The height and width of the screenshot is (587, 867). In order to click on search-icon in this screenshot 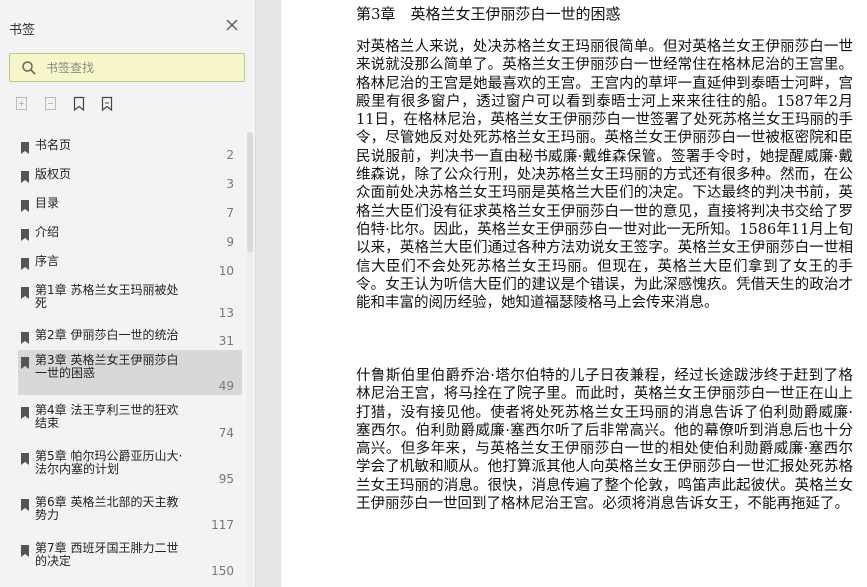, I will do `click(29, 68)`.